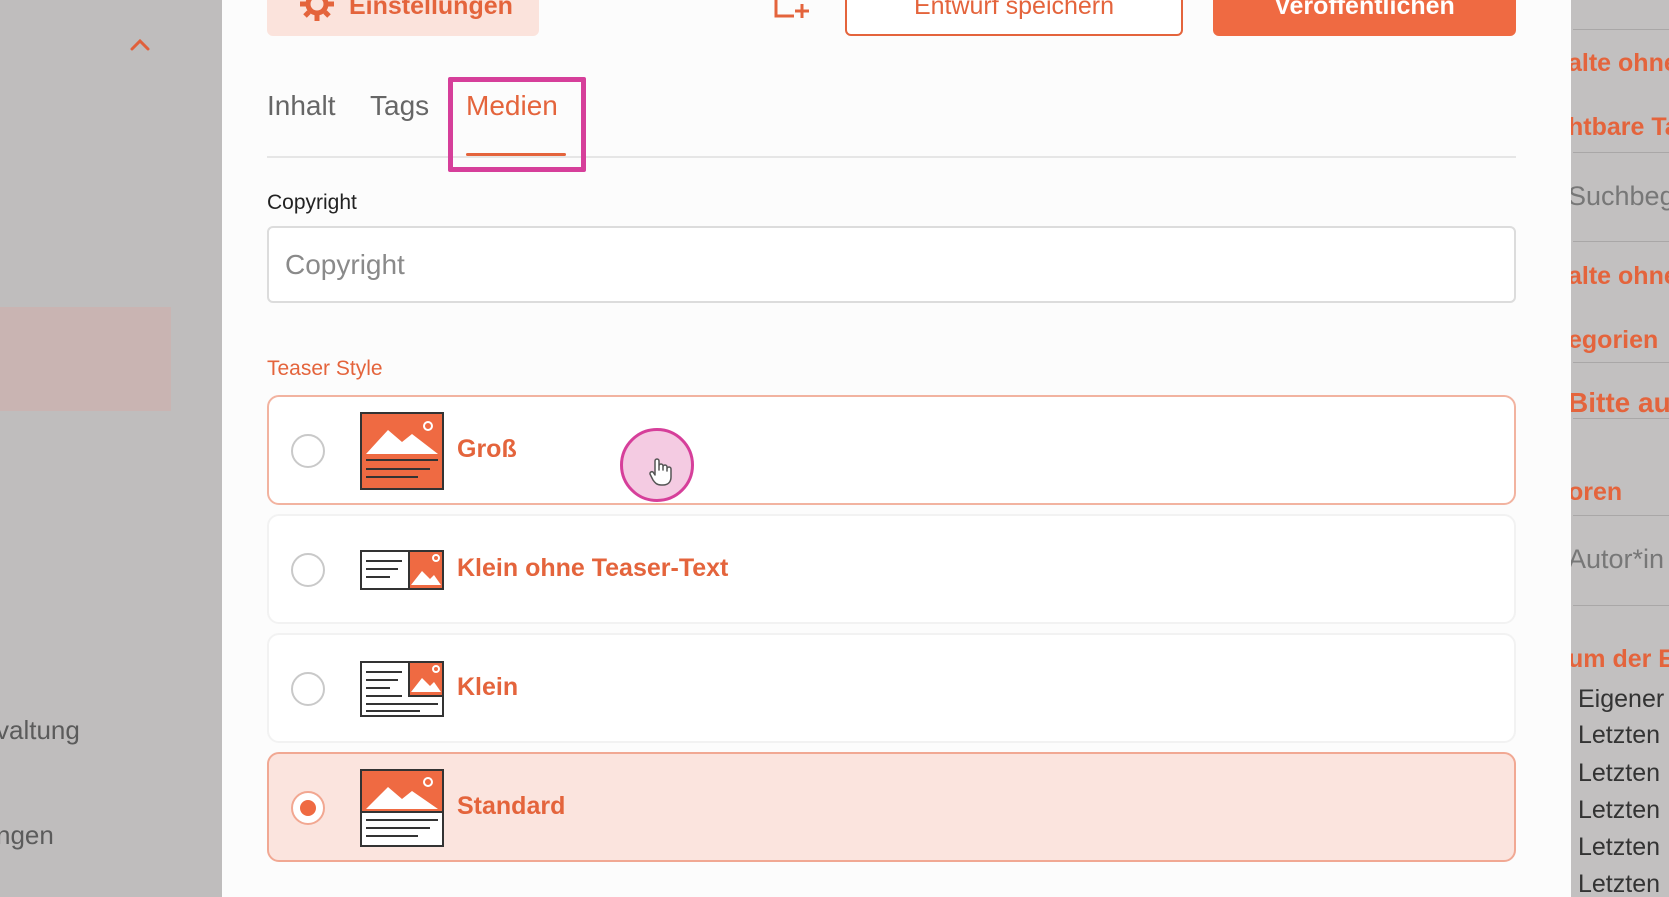 This screenshot has width=1669, height=897. I want to click on search-input: Suchbeg, so click(1618, 196).